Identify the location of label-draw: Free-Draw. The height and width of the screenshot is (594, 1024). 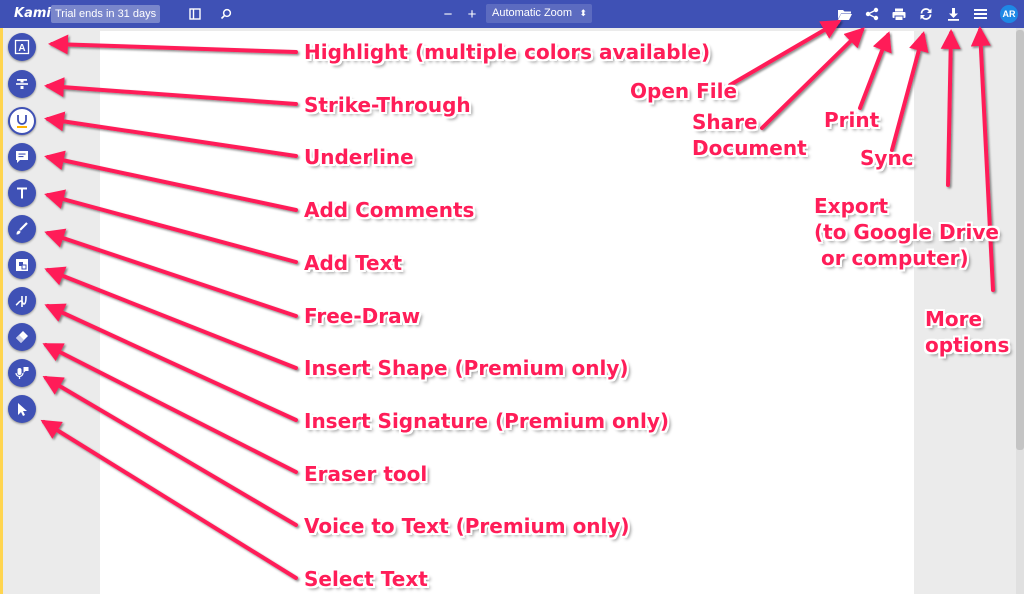
(362, 316).